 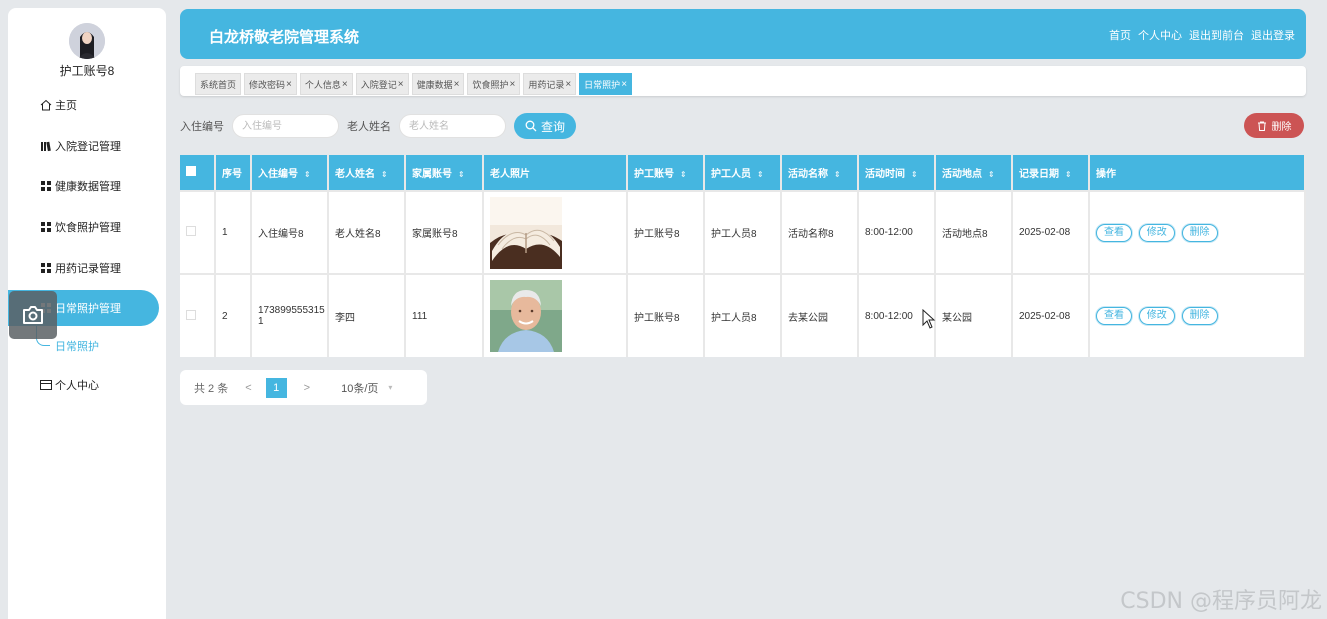 I want to click on col-date: 记录日期 ⇕, so click(x=1051, y=173).